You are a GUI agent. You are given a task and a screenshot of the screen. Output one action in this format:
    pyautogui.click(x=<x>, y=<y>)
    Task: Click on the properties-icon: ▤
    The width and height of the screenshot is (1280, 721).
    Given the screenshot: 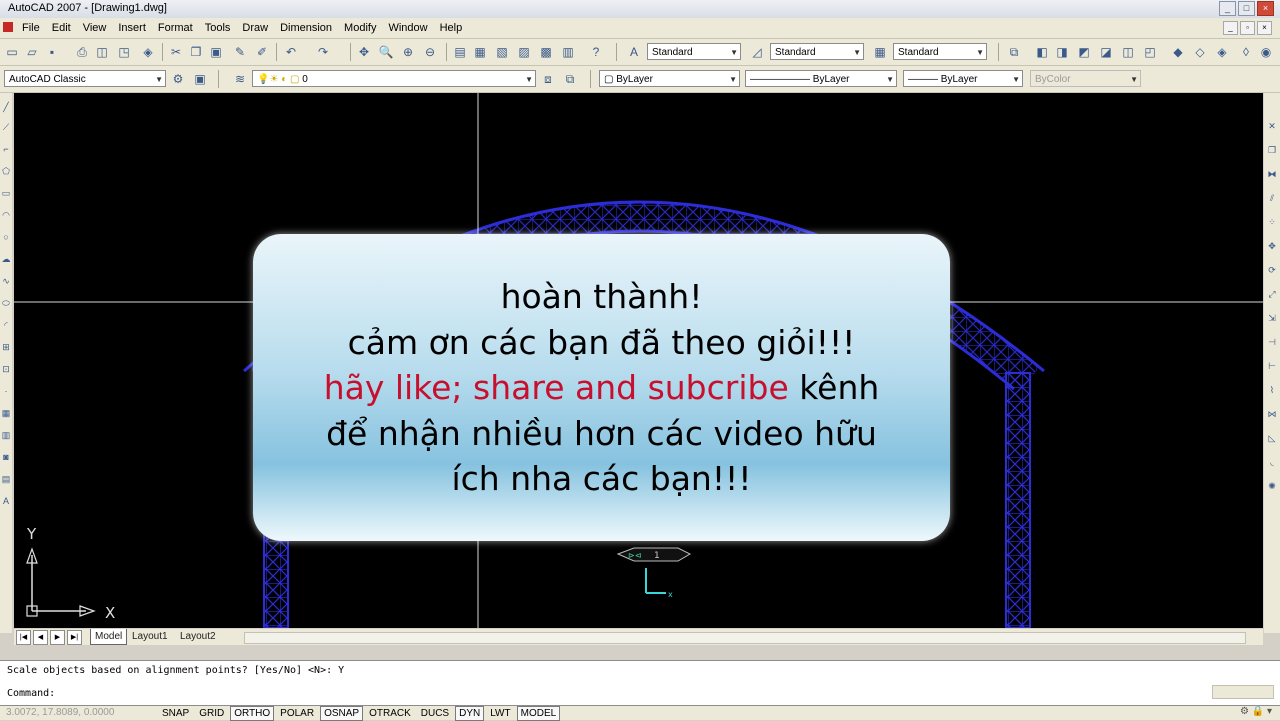 What is the action you would take?
    pyautogui.click(x=460, y=52)
    